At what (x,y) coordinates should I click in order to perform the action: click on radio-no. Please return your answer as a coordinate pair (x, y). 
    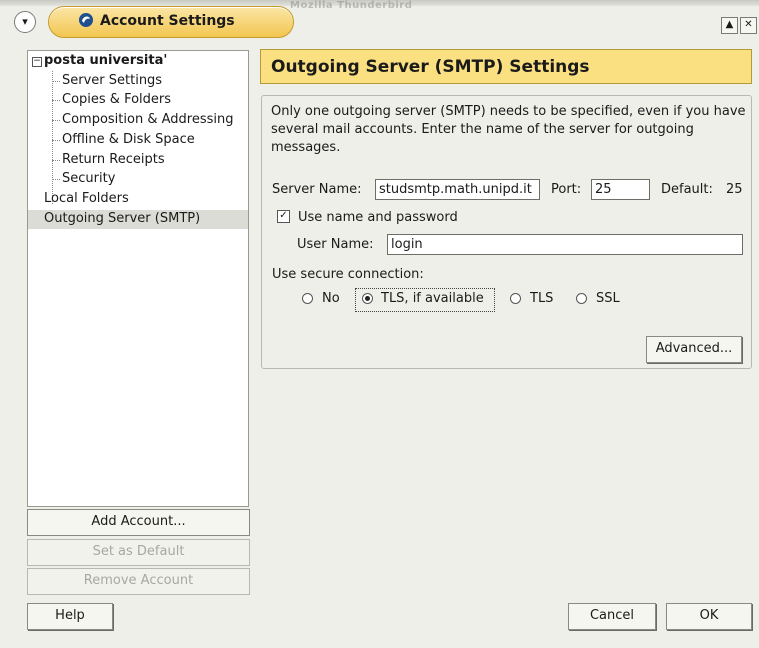
    Looking at the image, I should click on (307, 298).